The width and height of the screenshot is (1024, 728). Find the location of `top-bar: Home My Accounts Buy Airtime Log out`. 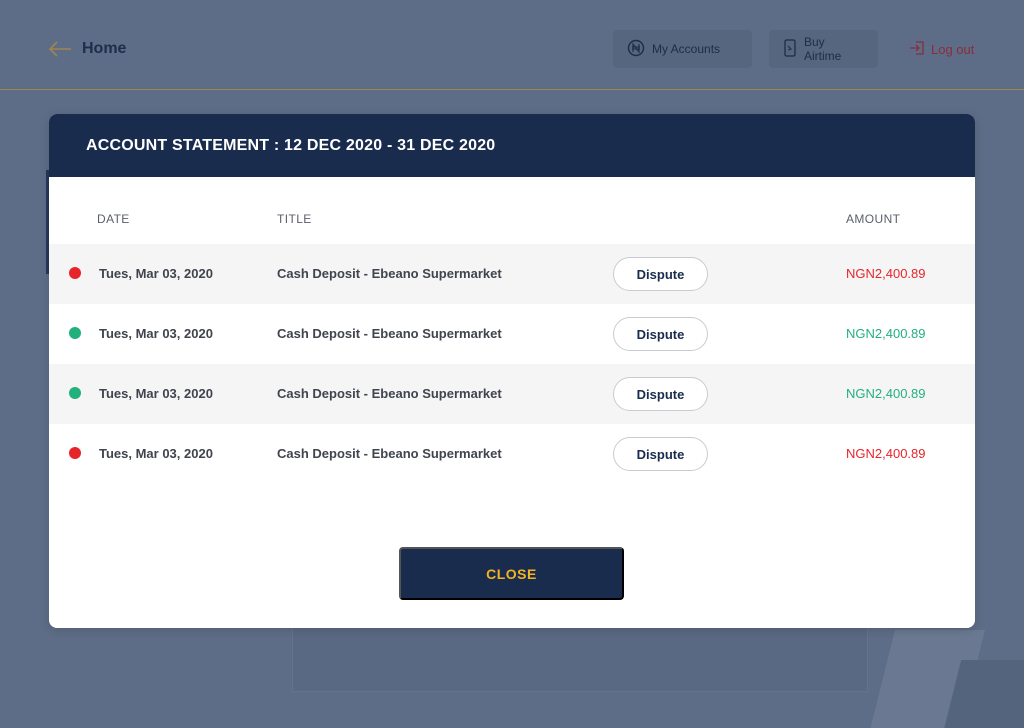

top-bar: Home My Accounts Buy Airtime Log out is located at coordinates (512, 45).